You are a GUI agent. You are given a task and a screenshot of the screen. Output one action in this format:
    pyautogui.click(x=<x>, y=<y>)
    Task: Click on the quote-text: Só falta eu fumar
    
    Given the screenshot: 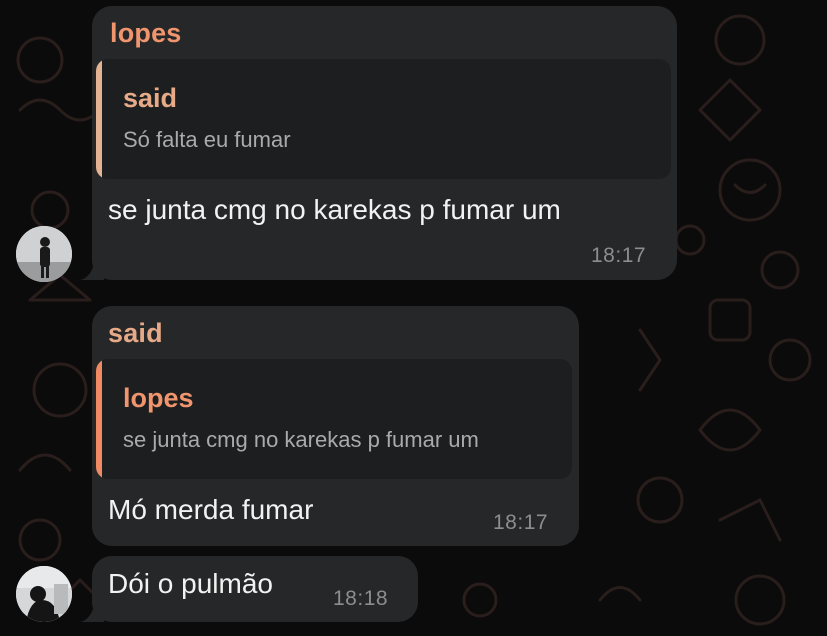 What is the action you would take?
    pyautogui.click(x=207, y=139)
    